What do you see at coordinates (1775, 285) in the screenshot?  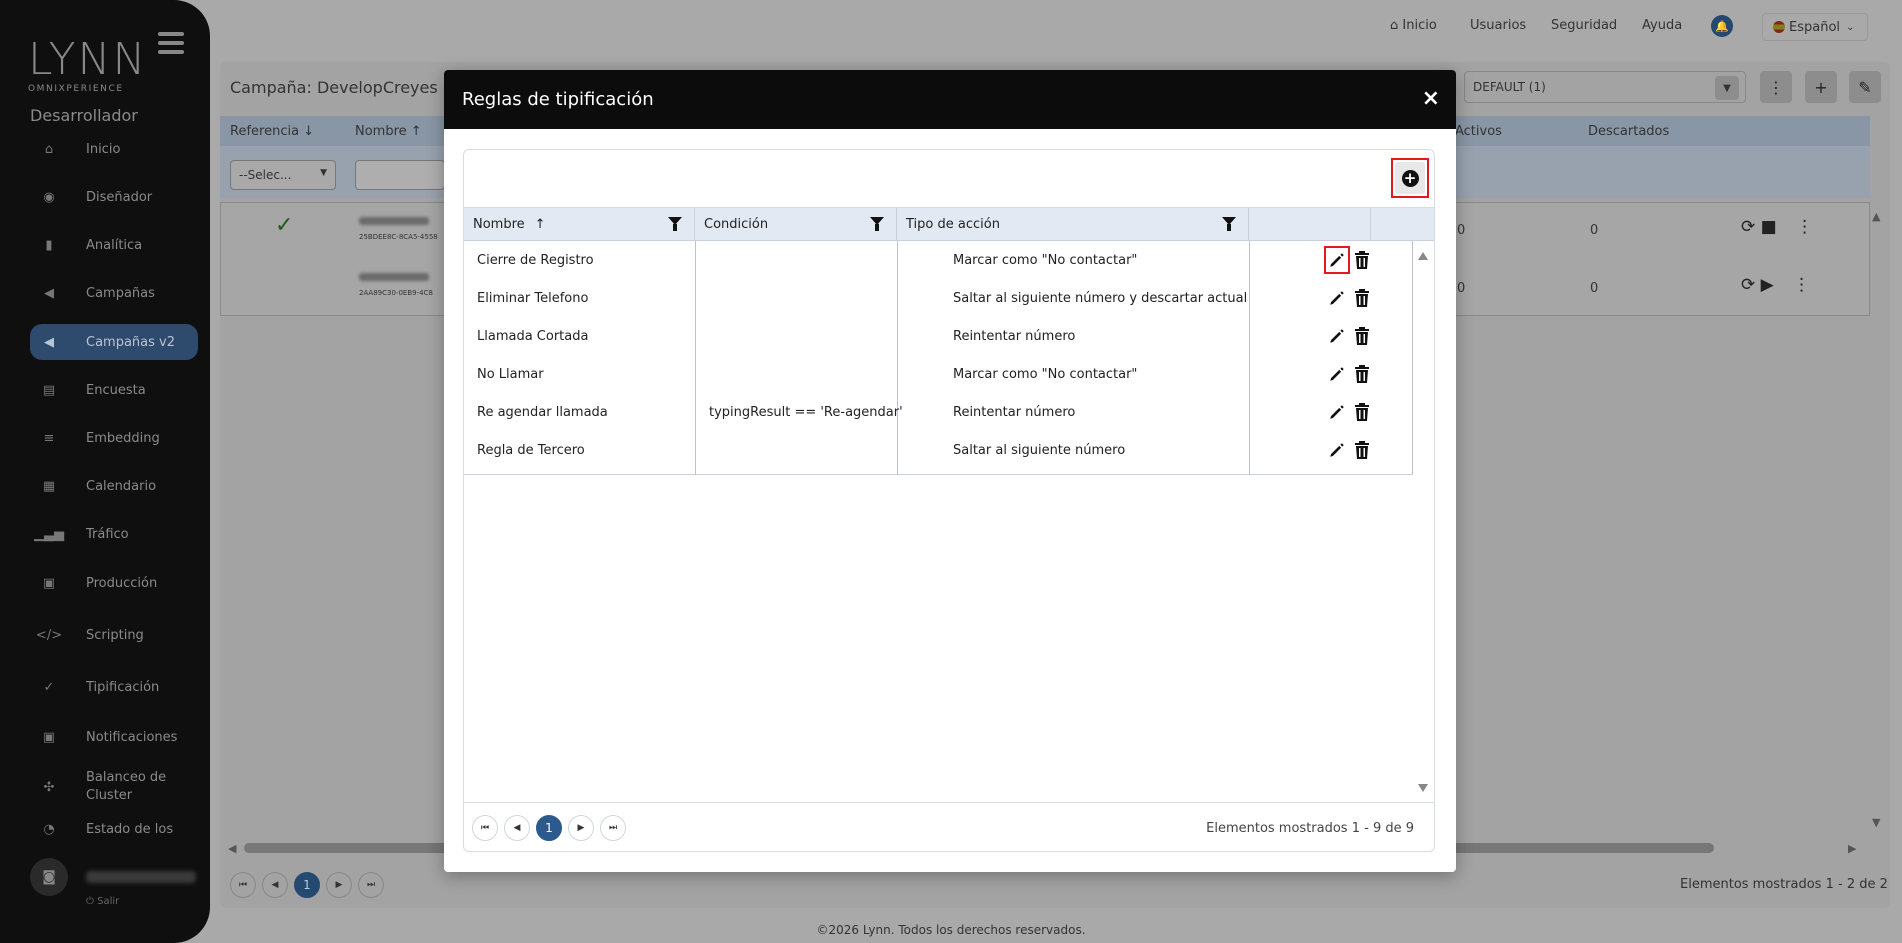 I see `row-actions: ⟳ ▶ ⋮` at bounding box center [1775, 285].